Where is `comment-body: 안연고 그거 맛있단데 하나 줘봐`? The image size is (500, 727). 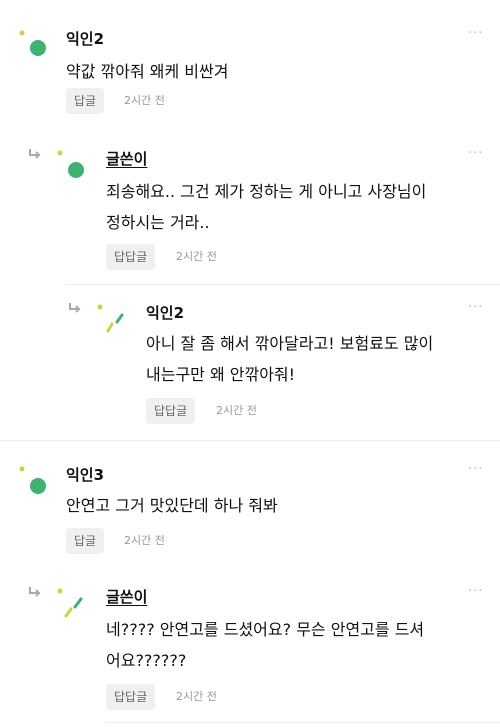
comment-body: 안연고 그거 맛있단데 하나 줘봐 is located at coordinates (172, 505).